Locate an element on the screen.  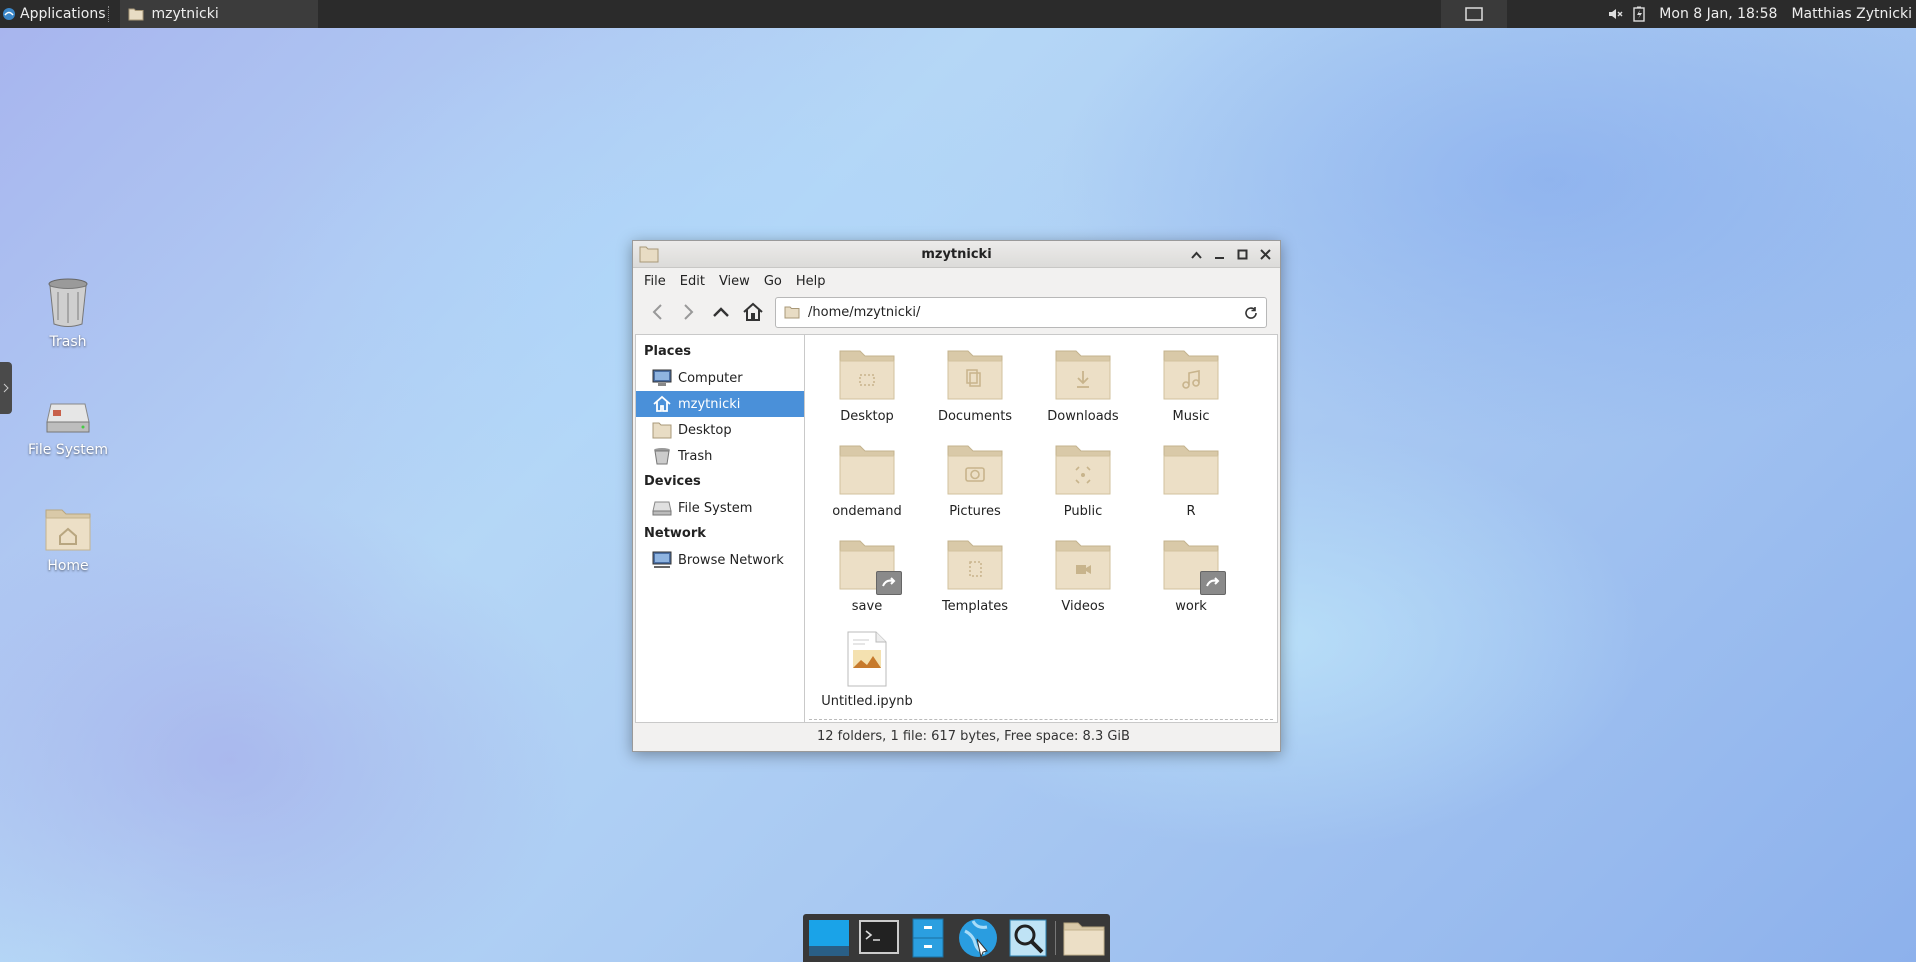
desktop-icon-home: Home is located at coordinates (68, 540).